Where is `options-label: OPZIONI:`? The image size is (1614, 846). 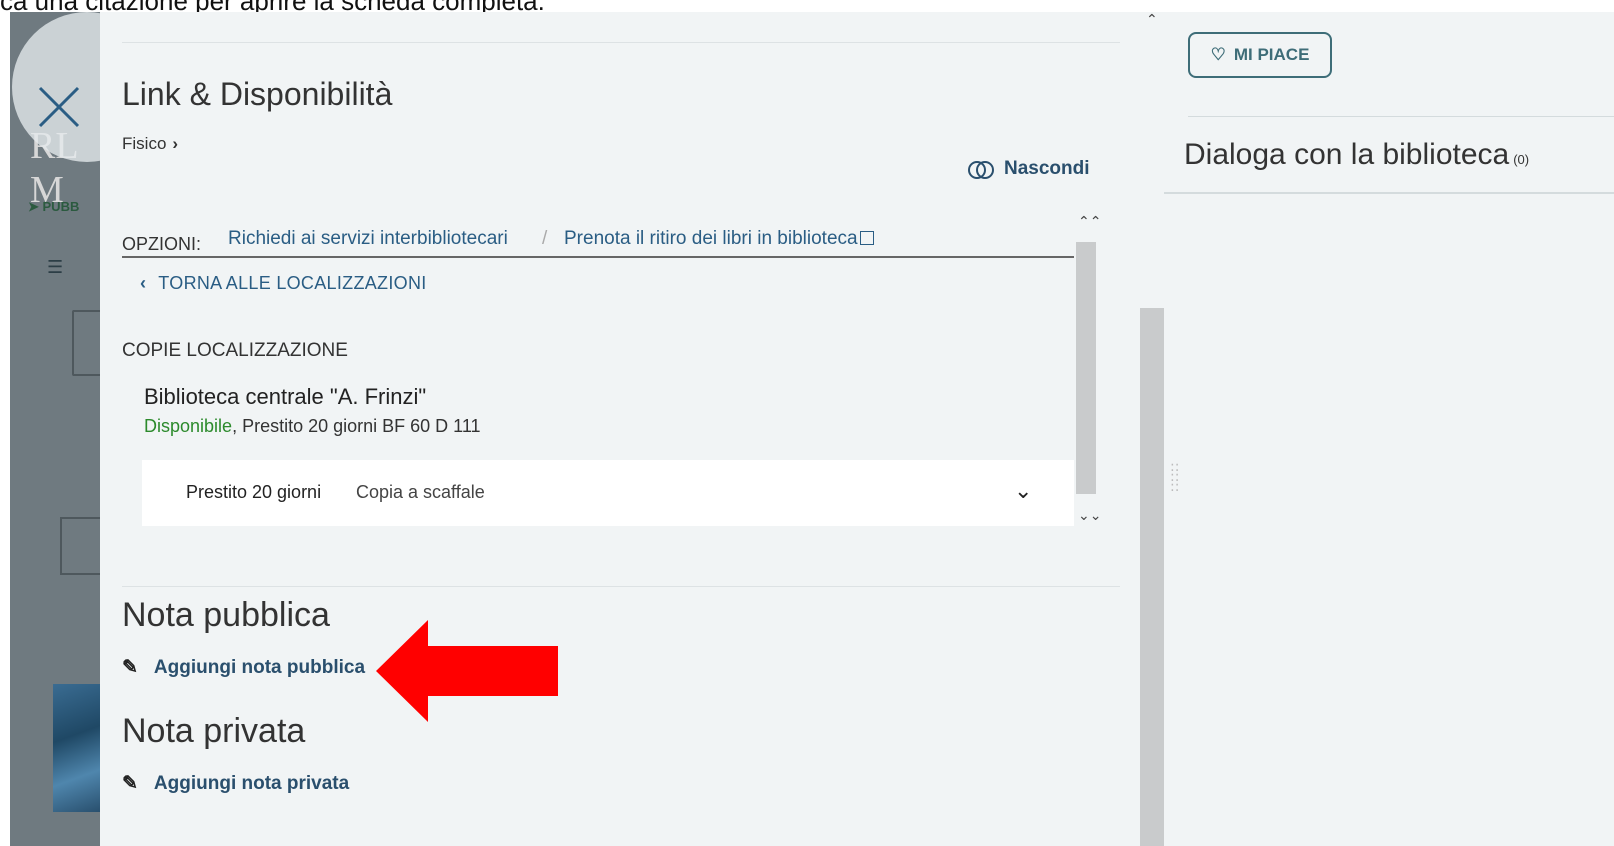 options-label: OPZIONI: is located at coordinates (162, 244).